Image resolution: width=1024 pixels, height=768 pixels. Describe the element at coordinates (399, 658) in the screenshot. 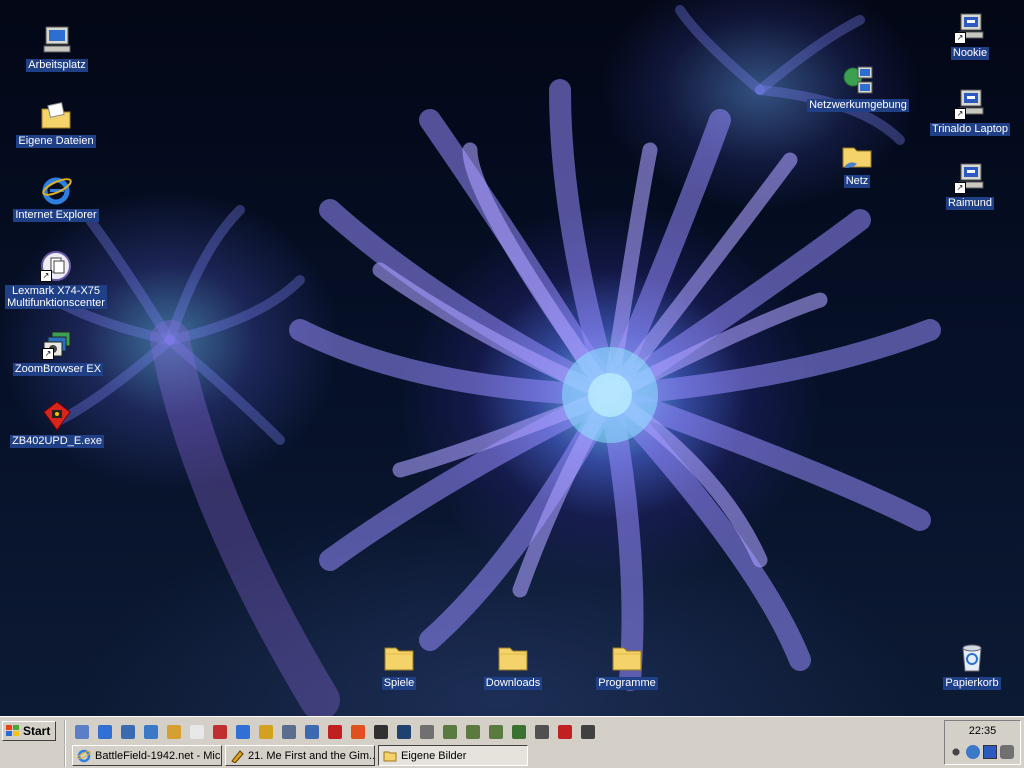

I see `folder-icon` at that location.